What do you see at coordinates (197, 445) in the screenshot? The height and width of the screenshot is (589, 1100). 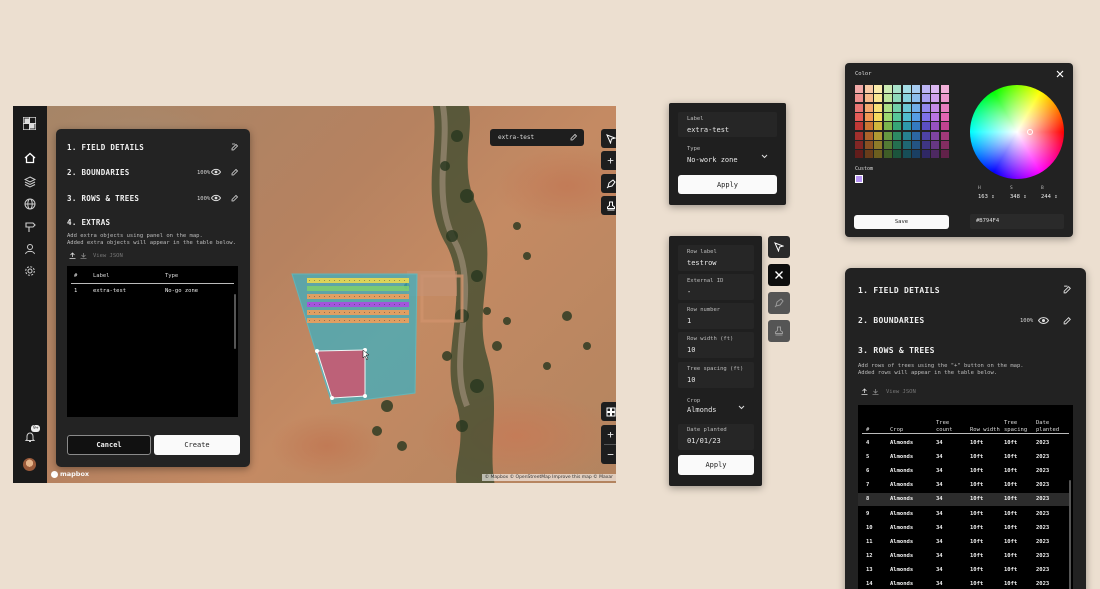 I see `create-button: Create` at bounding box center [197, 445].